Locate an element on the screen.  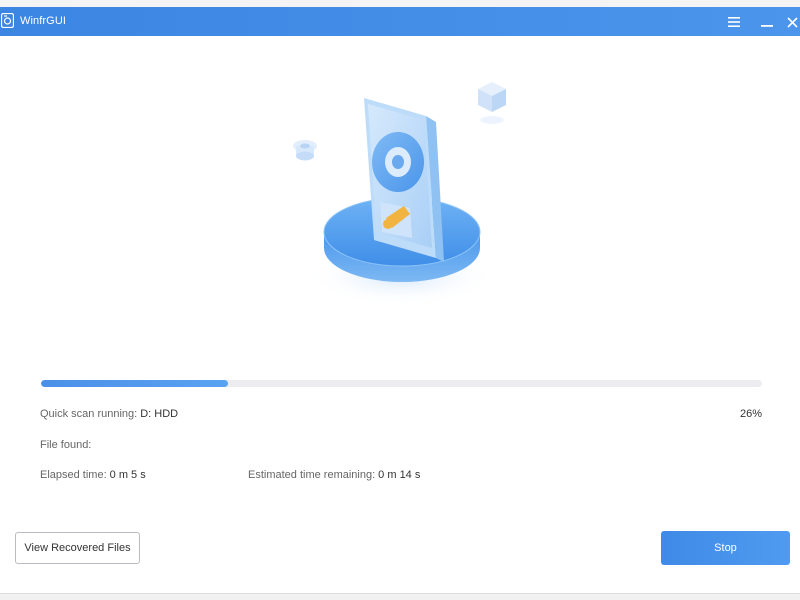
minimize-icon is located at coordinates (767, 26).